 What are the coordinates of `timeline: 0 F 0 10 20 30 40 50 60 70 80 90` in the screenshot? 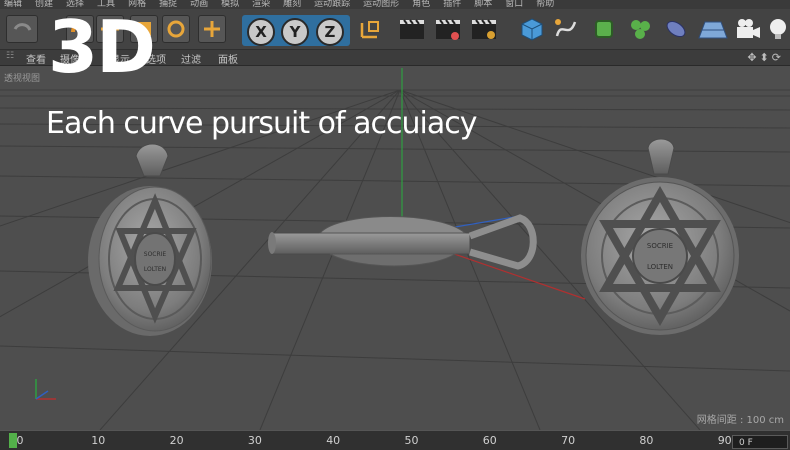 It's located at (395, 440).